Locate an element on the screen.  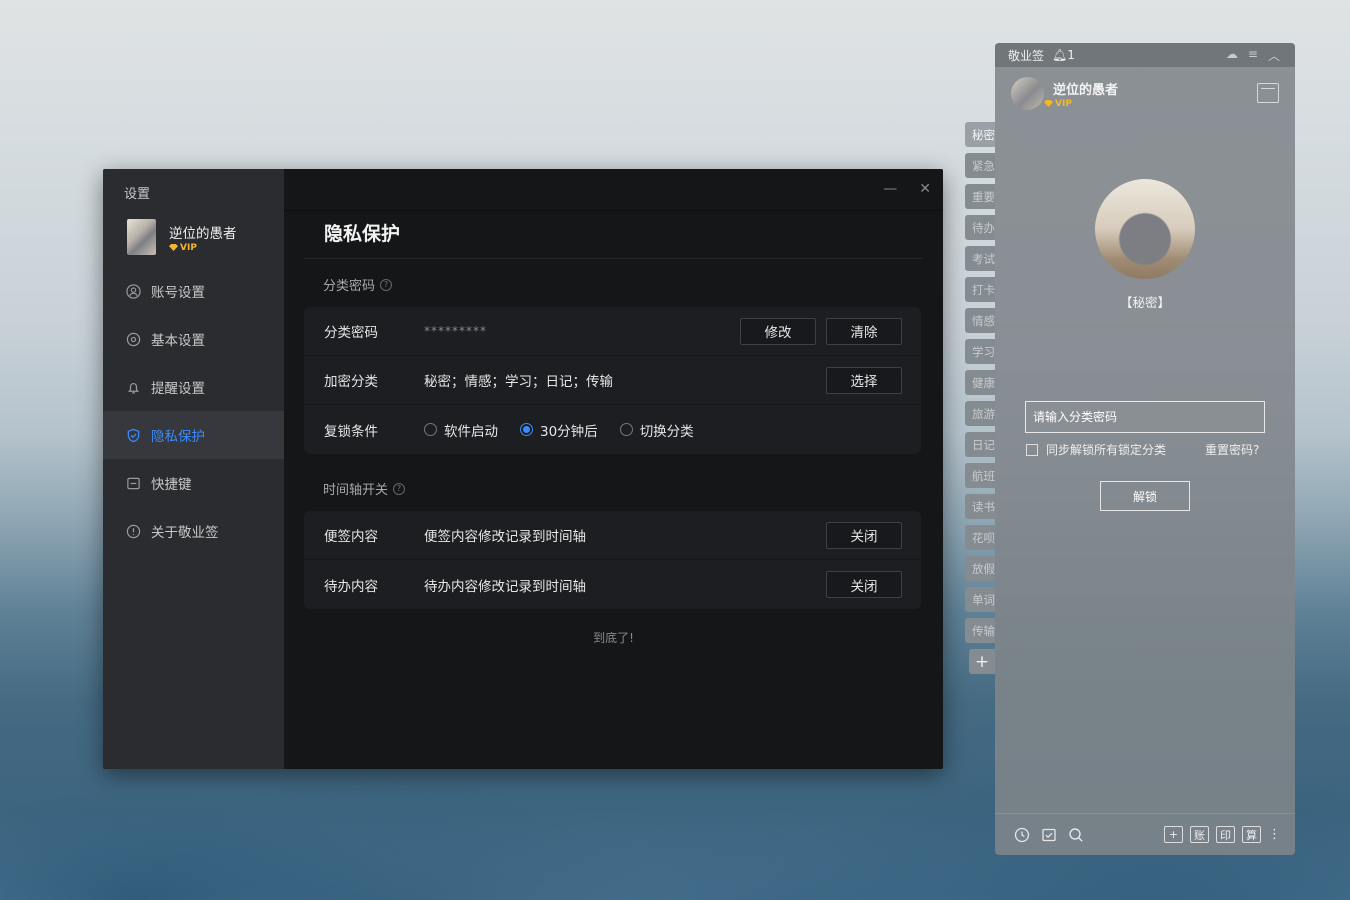
add-note-button: + is located at coordinates (1173, 834).